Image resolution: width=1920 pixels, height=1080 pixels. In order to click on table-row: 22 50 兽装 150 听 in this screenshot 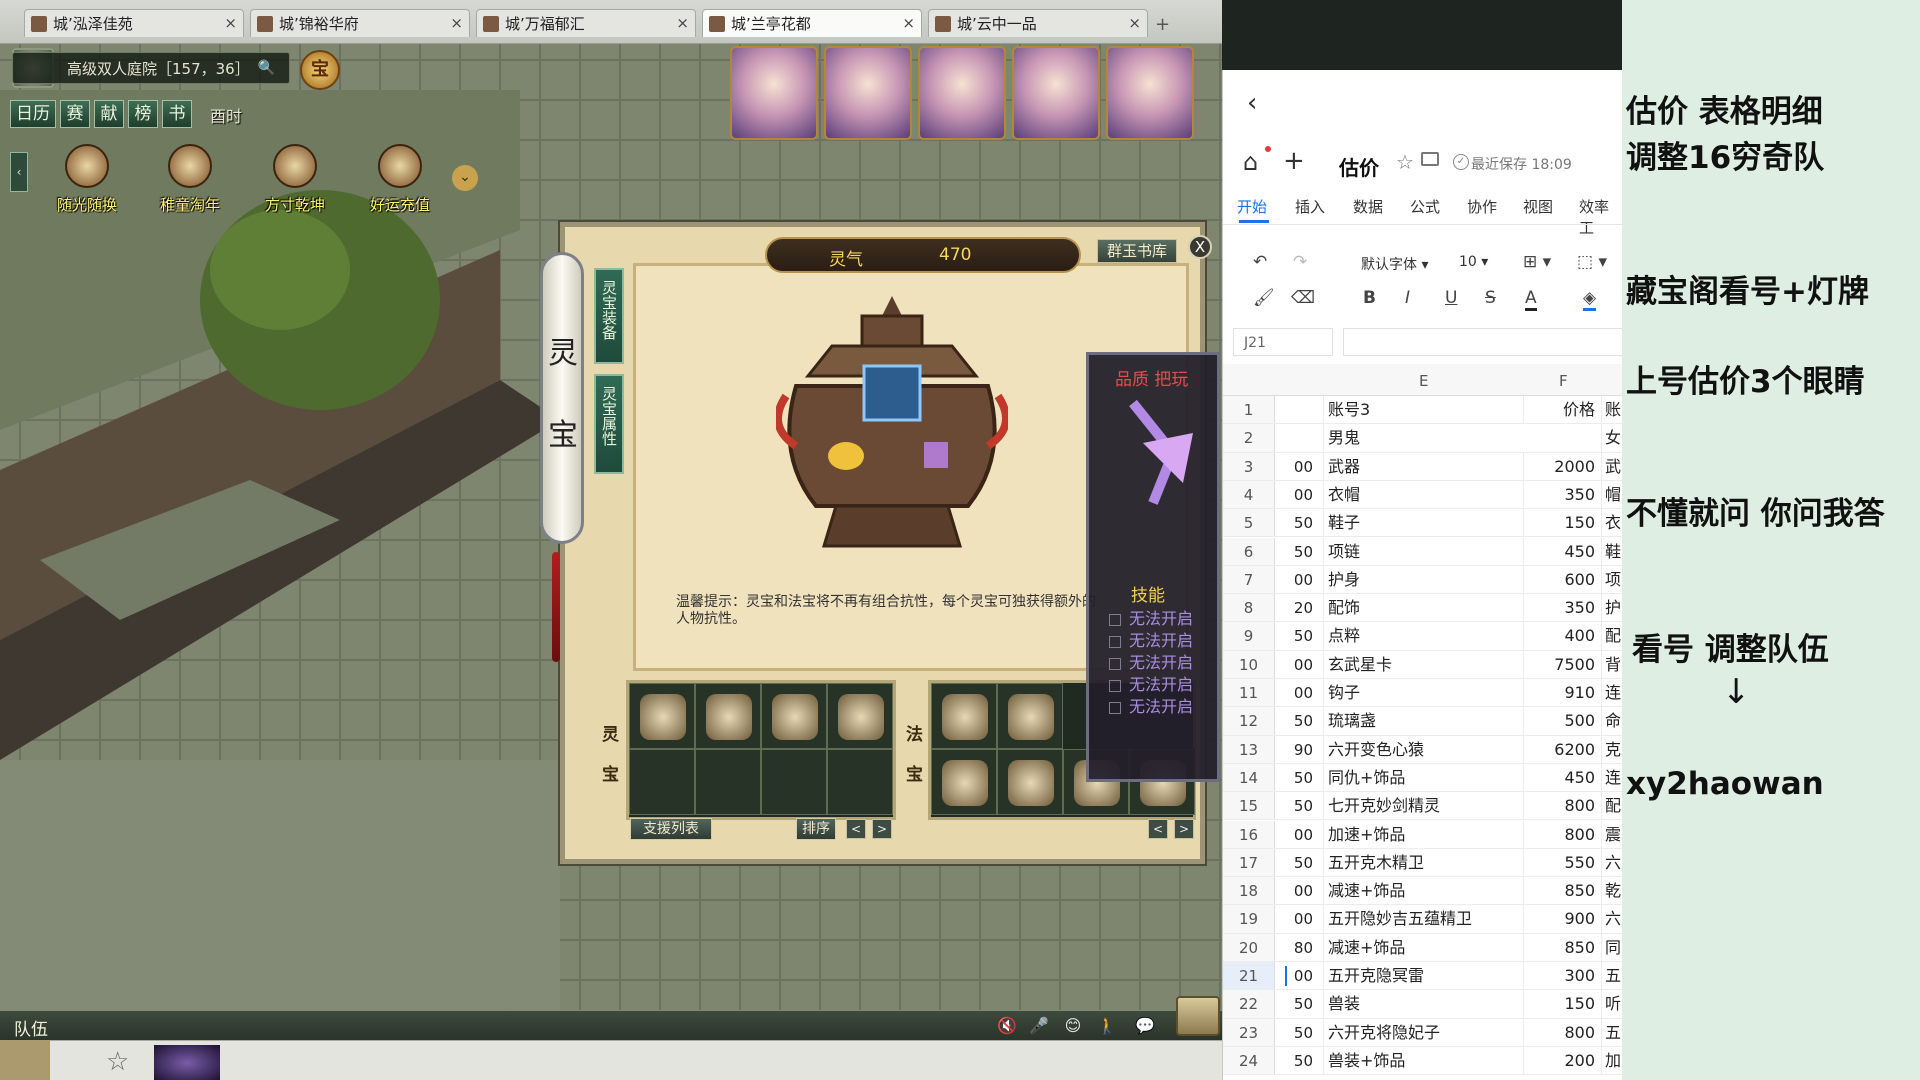, I will do `click(1422, 1004)`.